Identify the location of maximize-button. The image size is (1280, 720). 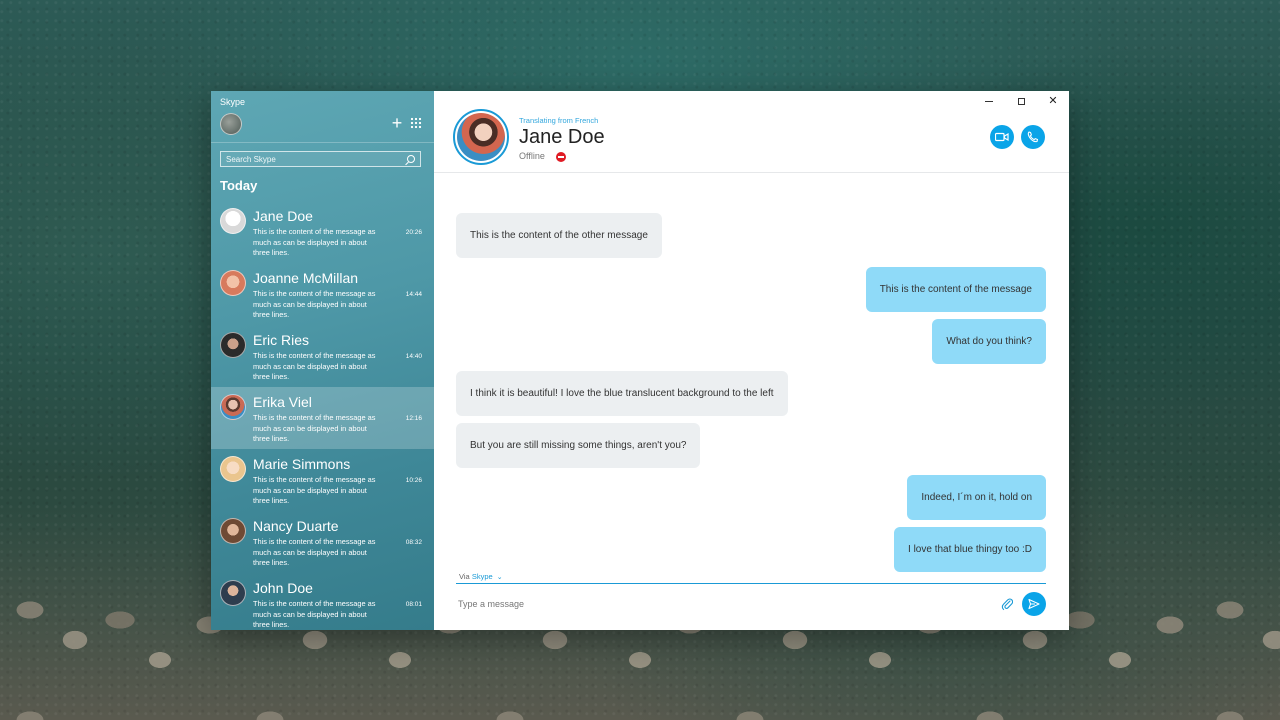
(1021, 101).